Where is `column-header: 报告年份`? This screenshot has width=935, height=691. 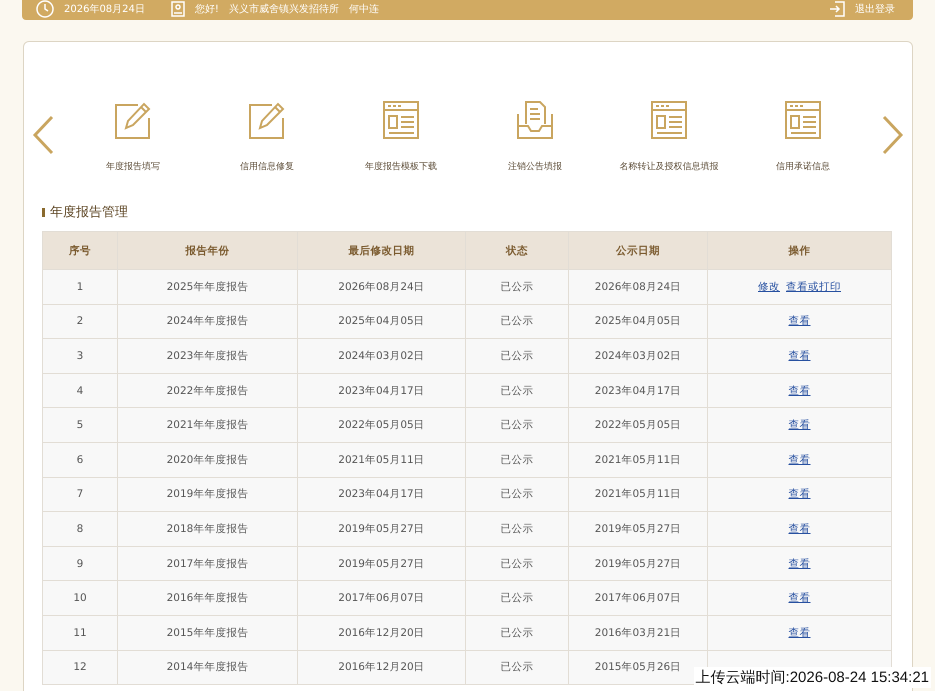 column-header: 报告年份 is located at coordinates (208, 251).